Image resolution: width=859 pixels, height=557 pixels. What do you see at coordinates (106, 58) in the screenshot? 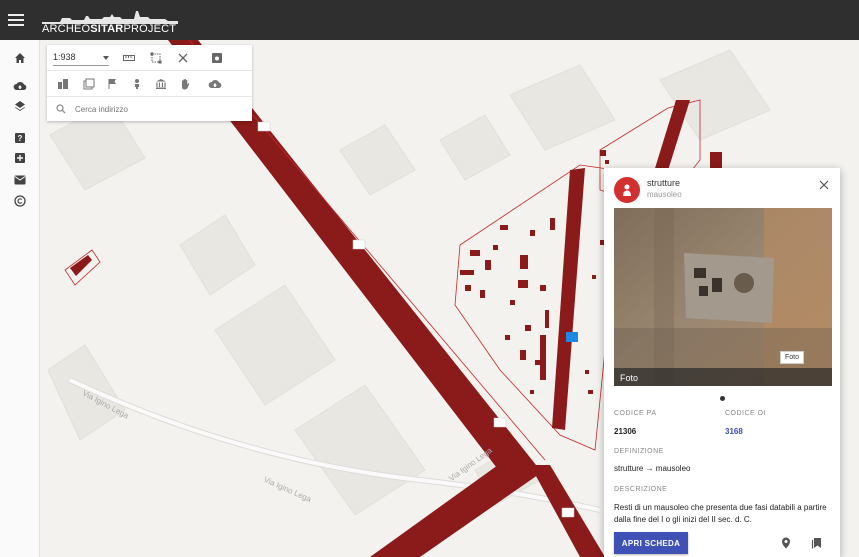
I see `chevron-down-icon` at bounding box center [106, 58].